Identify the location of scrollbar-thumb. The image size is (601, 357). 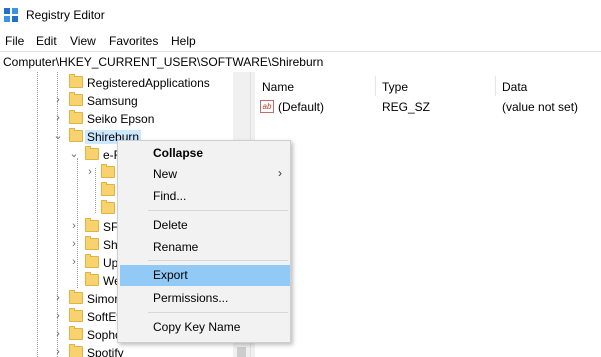
(241, 352).